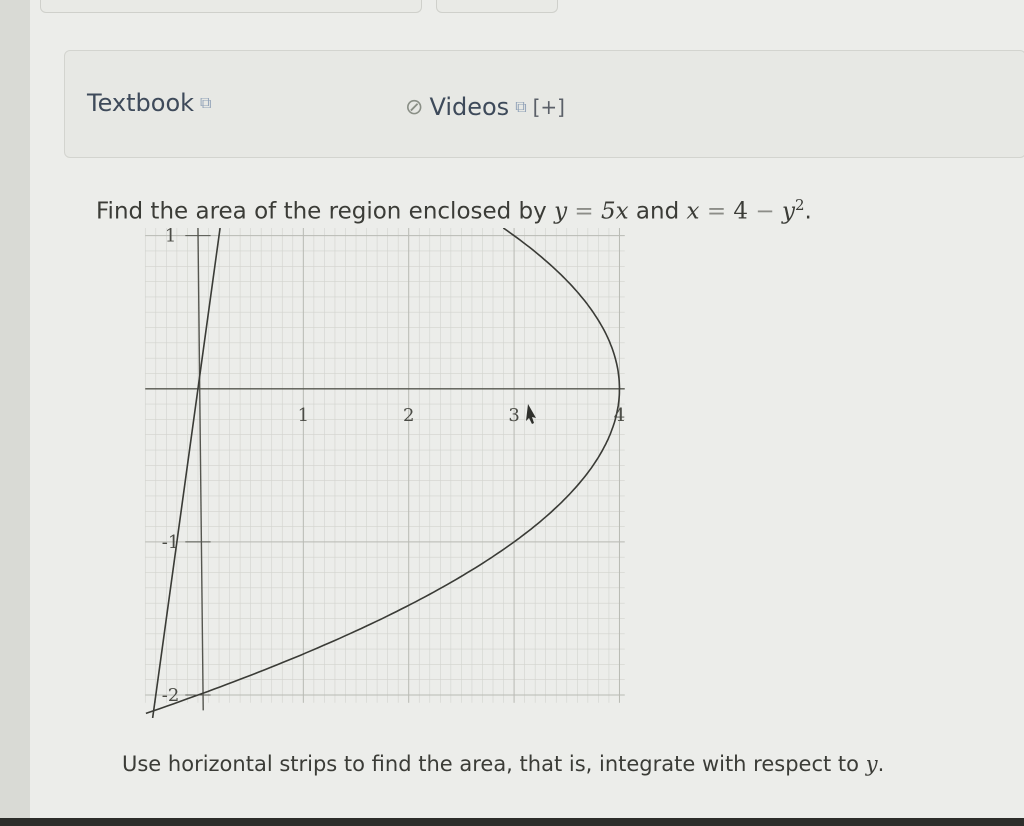 The image size is (1024, 826). Describe the element at coordinates (765, 211) in the screenshot. I see `minus-sign: −` at that location.